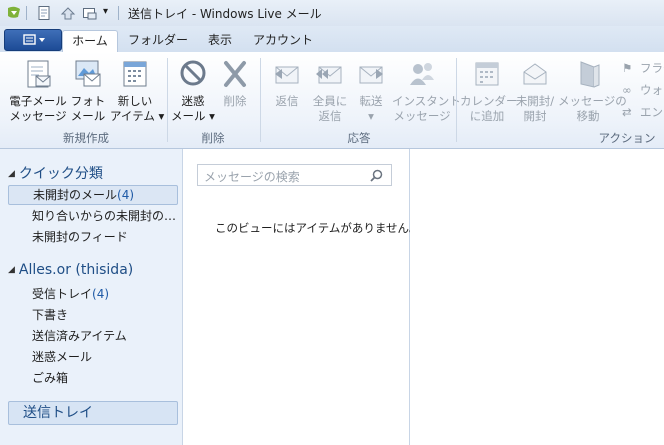  Describe the element at coordinates (76, 270) in the screenshot. I see `account-title: Alles.or (thisida)` at that location.